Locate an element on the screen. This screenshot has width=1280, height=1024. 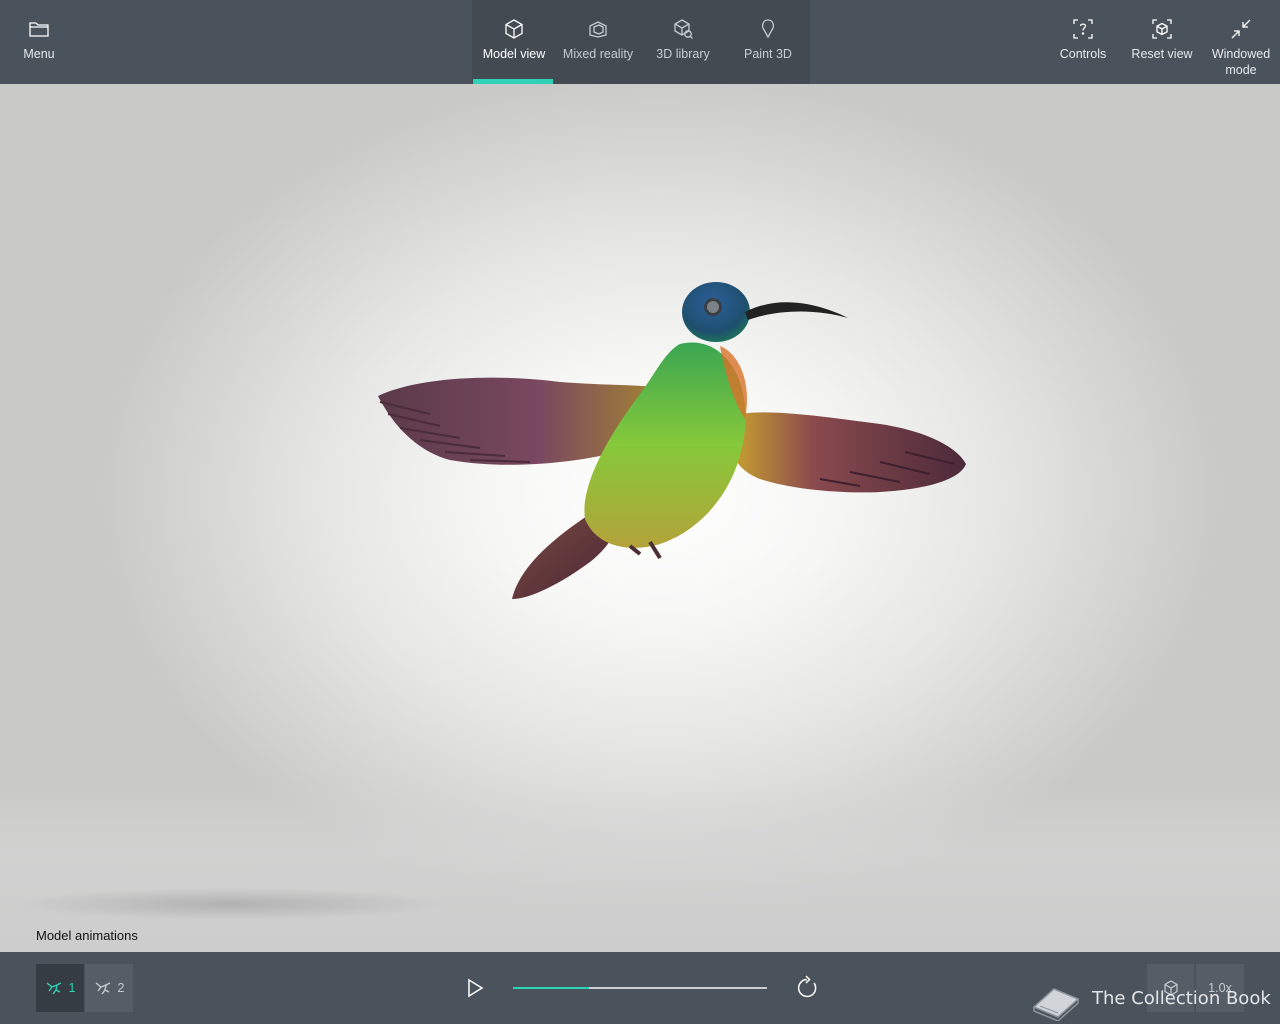
tab-model-view: Model view is located at coordinates (514, 42).